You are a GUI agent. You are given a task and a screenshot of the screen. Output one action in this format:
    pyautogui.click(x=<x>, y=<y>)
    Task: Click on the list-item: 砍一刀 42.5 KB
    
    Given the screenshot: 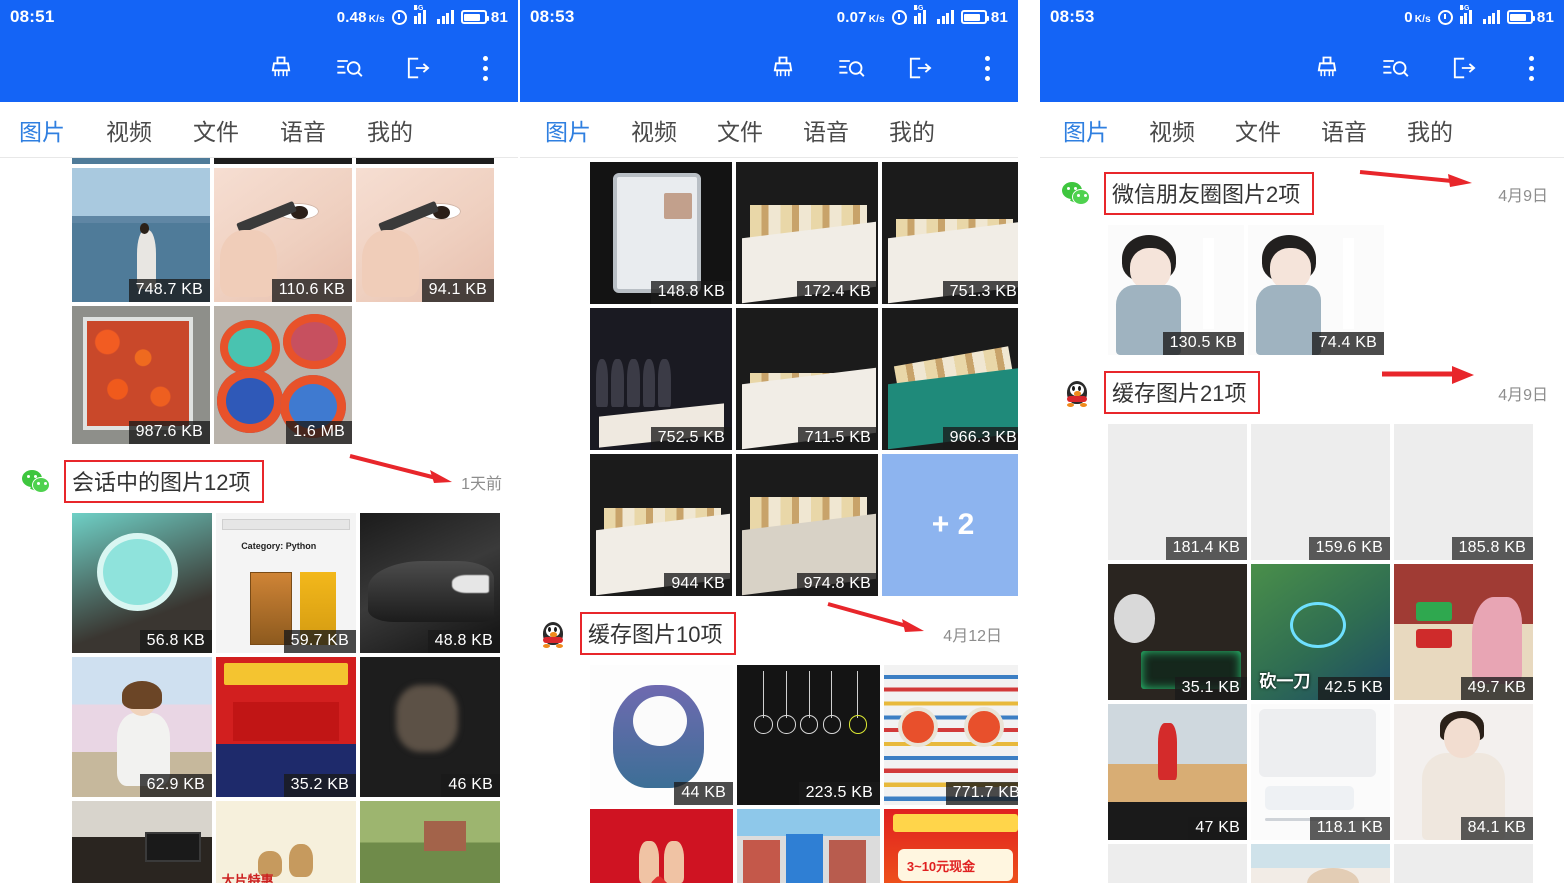 What is the action you would take?
    pyautogui.click(x=1320, y=632)
    